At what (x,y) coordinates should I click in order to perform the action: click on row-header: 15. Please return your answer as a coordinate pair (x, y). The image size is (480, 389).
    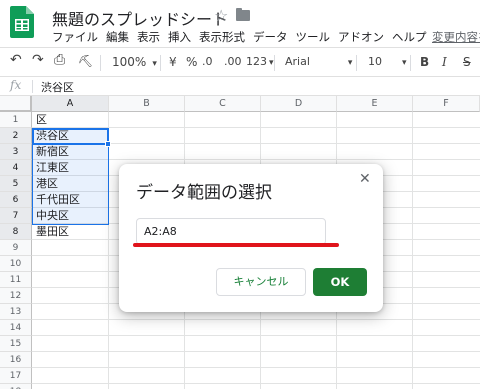
    Looking at the image, I should click on (16, 344).